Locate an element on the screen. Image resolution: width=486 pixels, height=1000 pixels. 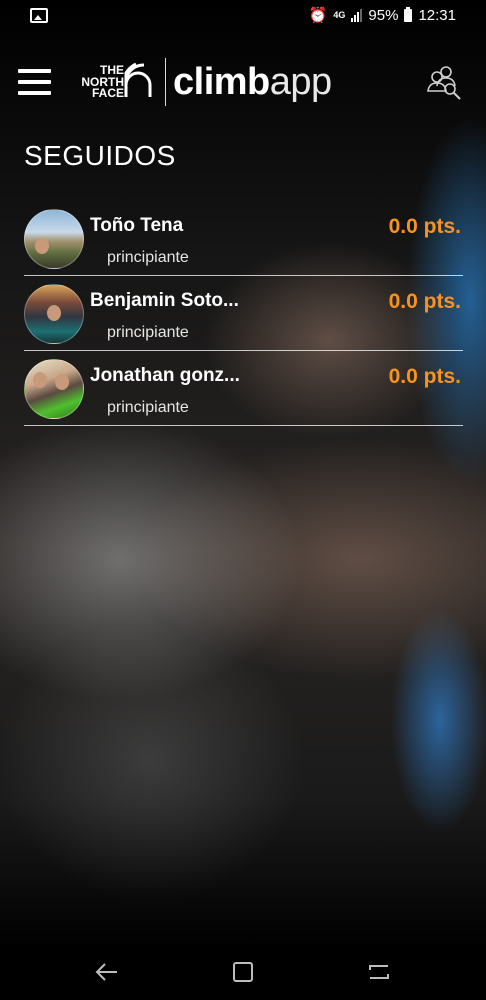
menu-icon is located at coordinates (34, 82).